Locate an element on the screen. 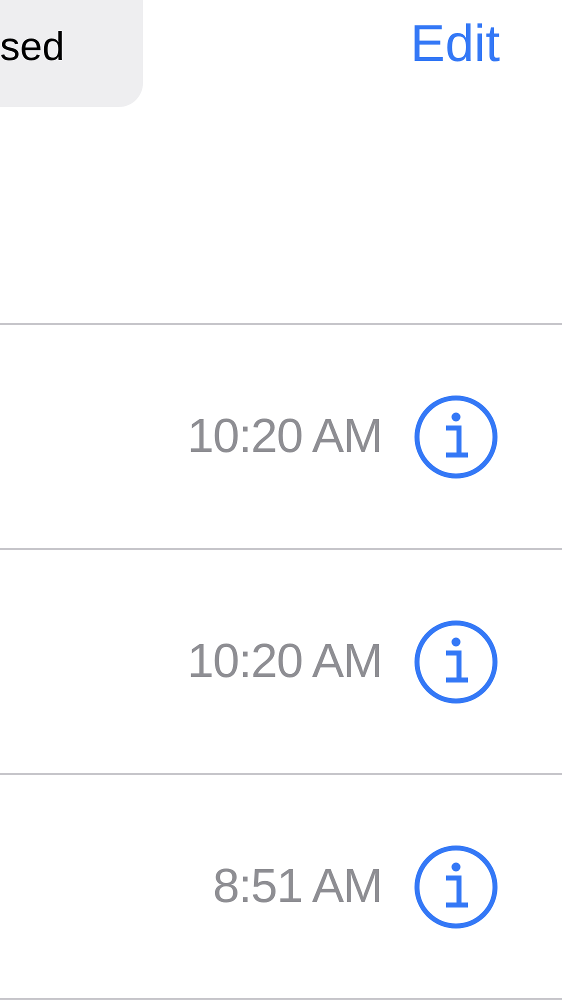 The width and height of the screenshot is (562, 1000). edit-button: Edit is located at coordinates (455, 44).